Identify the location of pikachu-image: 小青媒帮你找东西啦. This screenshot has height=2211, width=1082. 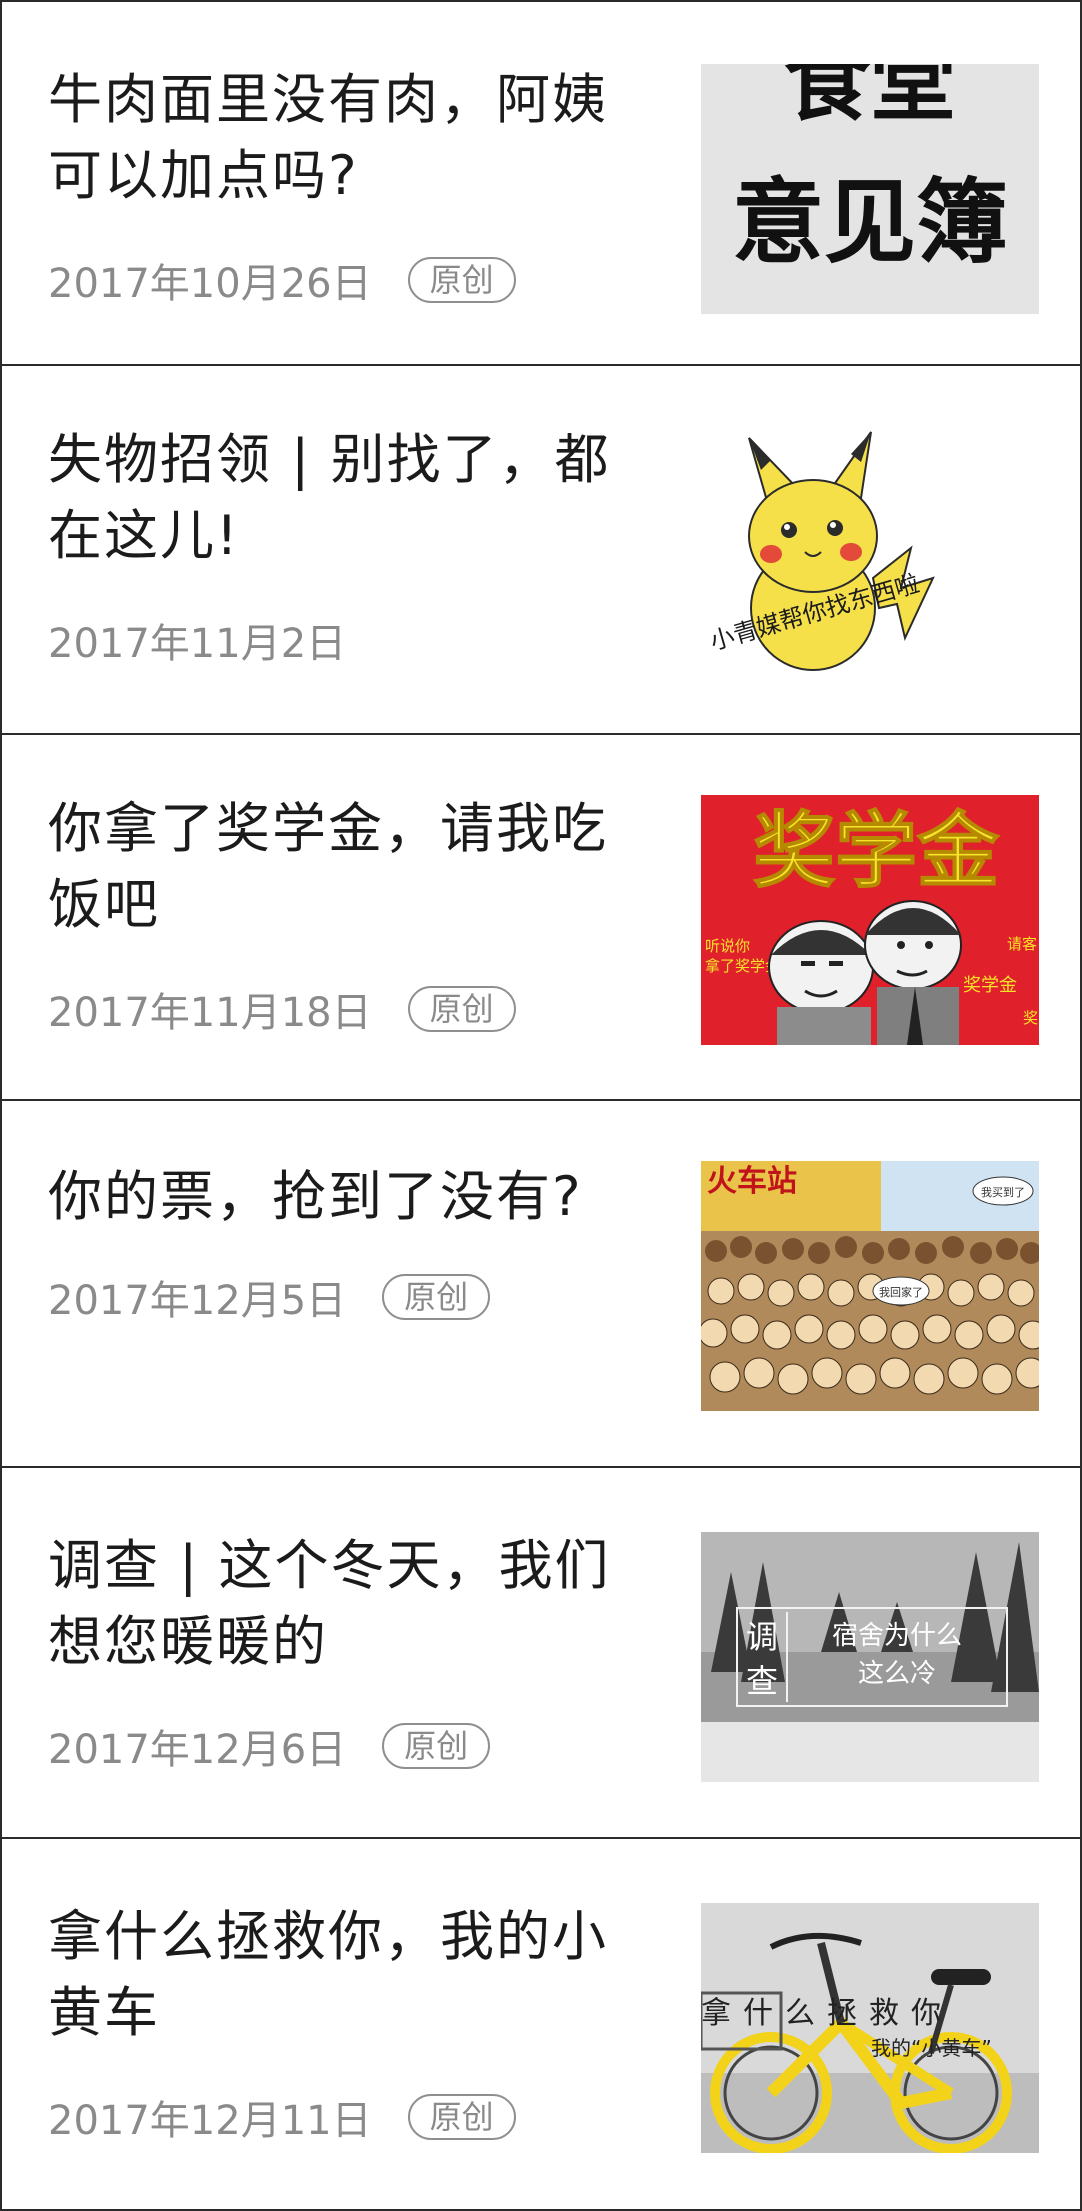
(870, 553).